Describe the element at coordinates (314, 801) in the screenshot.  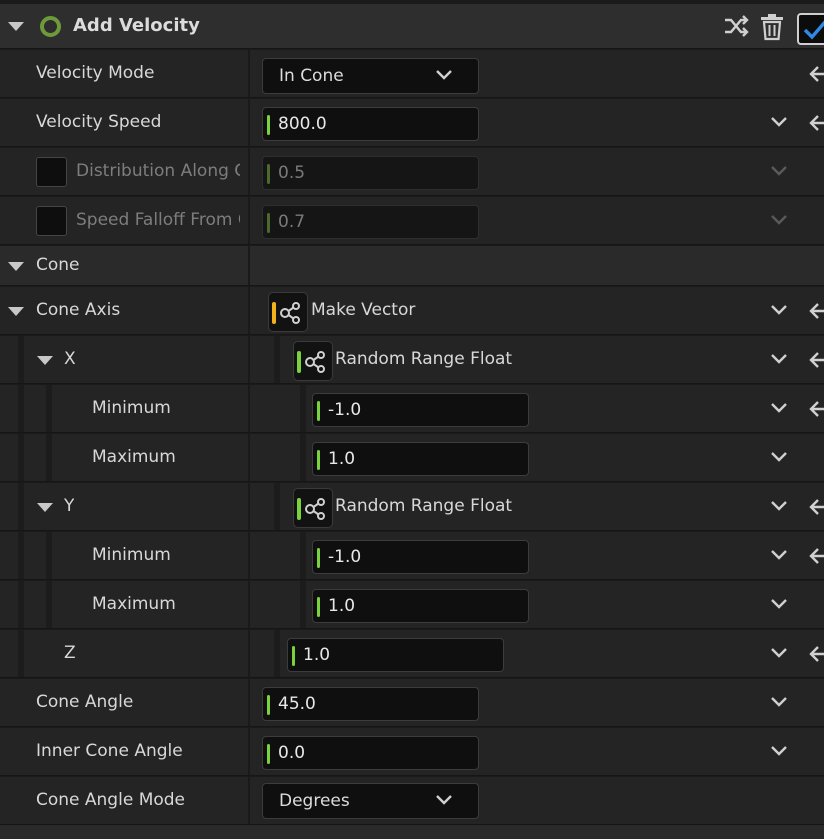
I see `cone-angle-mode-value: Degrees` at that location.